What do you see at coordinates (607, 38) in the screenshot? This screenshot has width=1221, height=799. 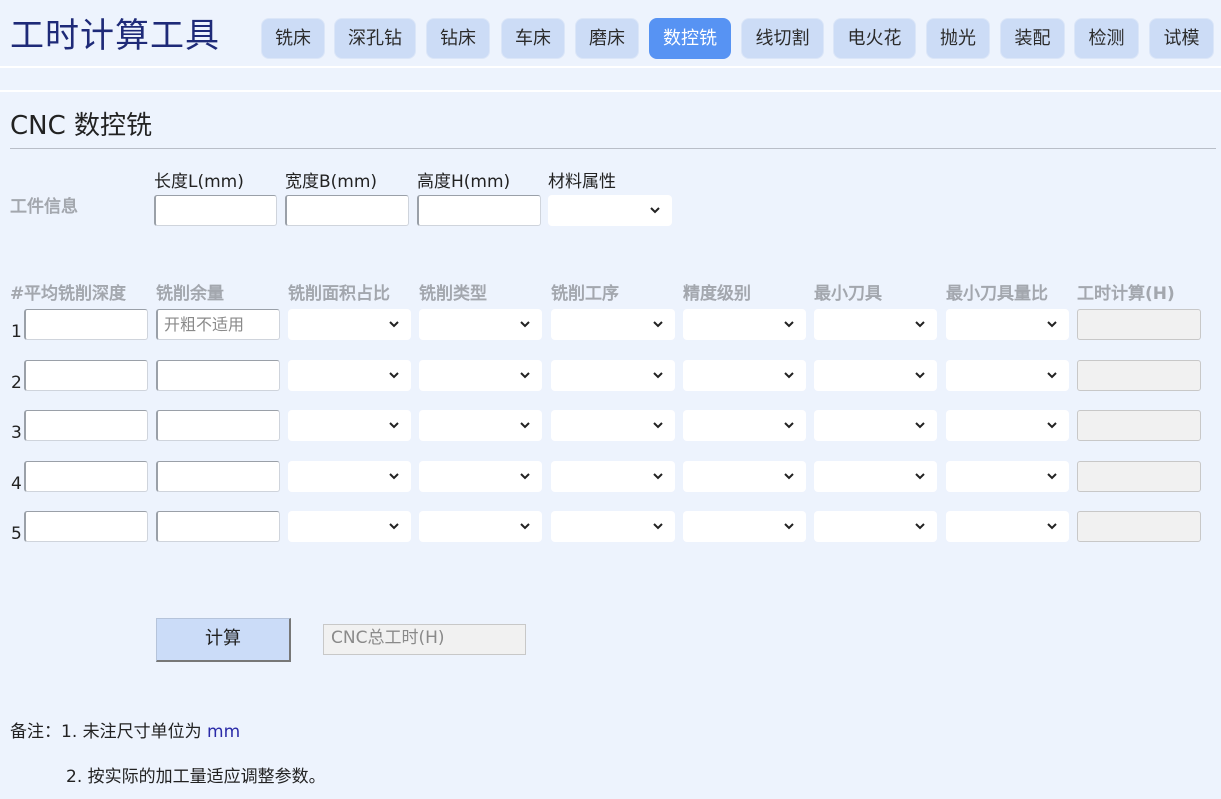 I see `tab-4: 磨床` at bounding box center [607, 38].